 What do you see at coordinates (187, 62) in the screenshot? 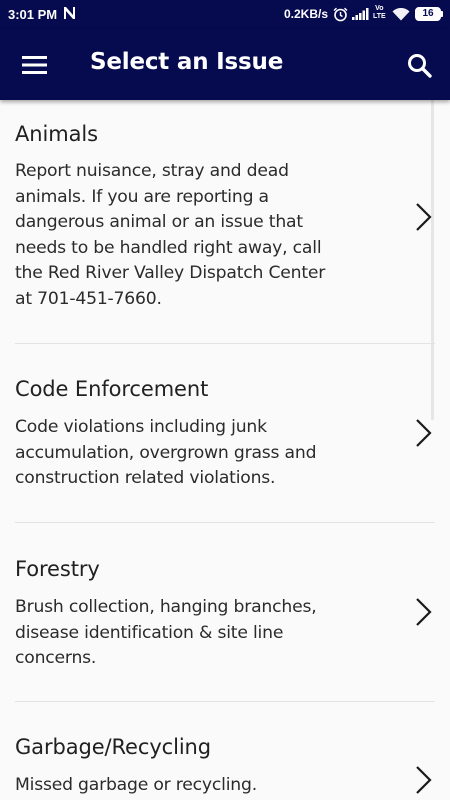
I see `page-title: Select an Issue` at bounding box center [187, 62].